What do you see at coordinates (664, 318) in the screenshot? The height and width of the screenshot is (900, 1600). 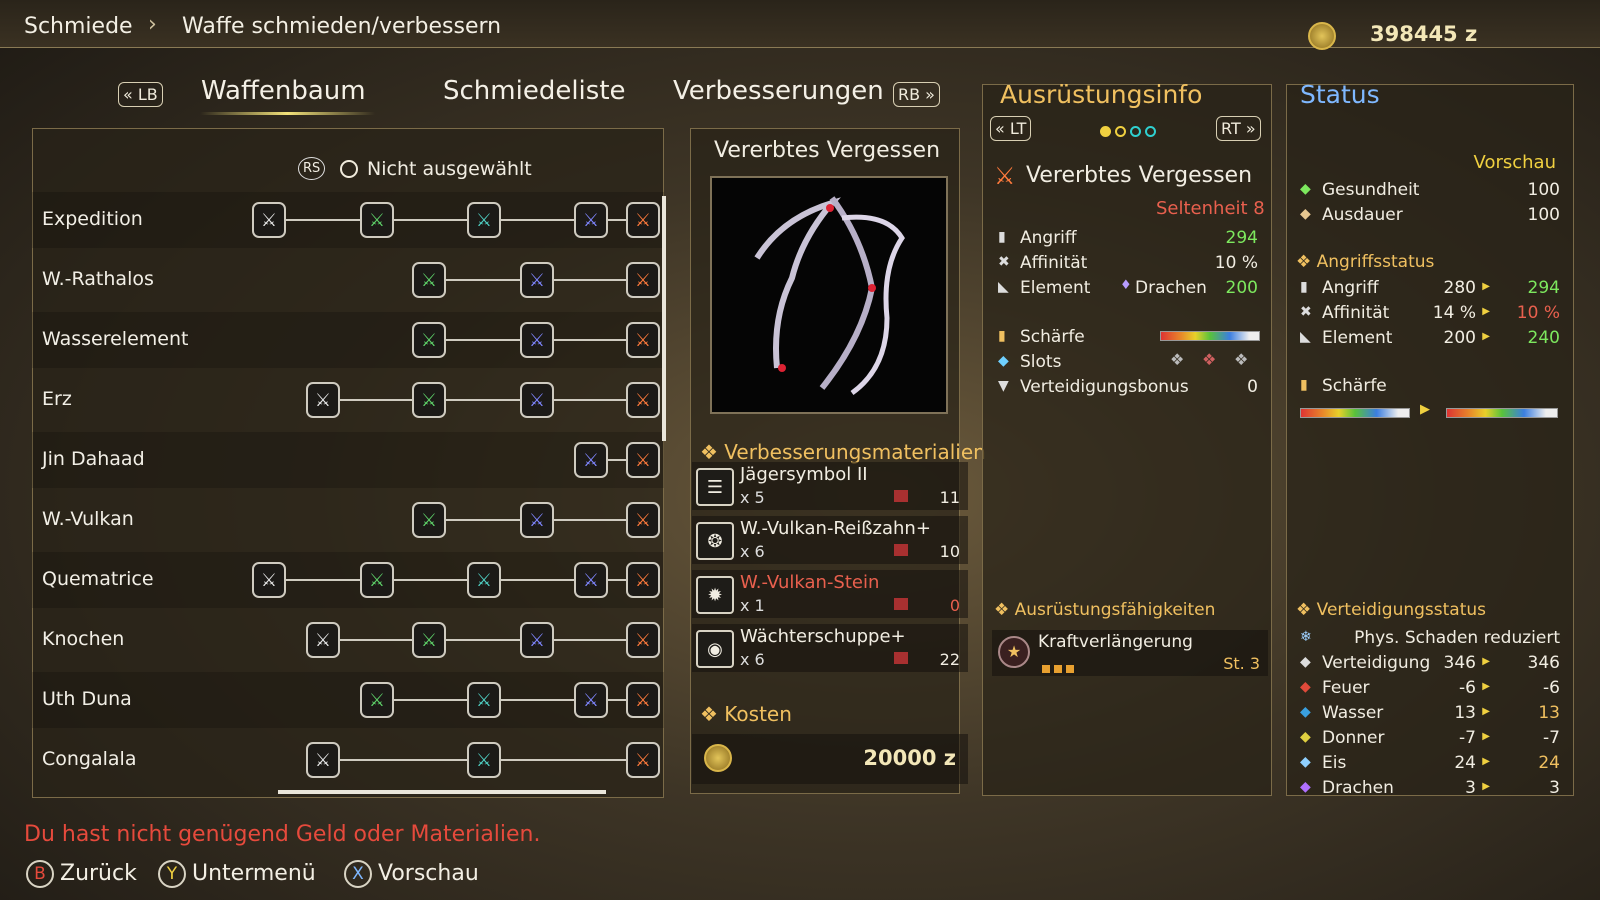 I see `tree-vertical-scrollbar` at bounding box center [664, 318].